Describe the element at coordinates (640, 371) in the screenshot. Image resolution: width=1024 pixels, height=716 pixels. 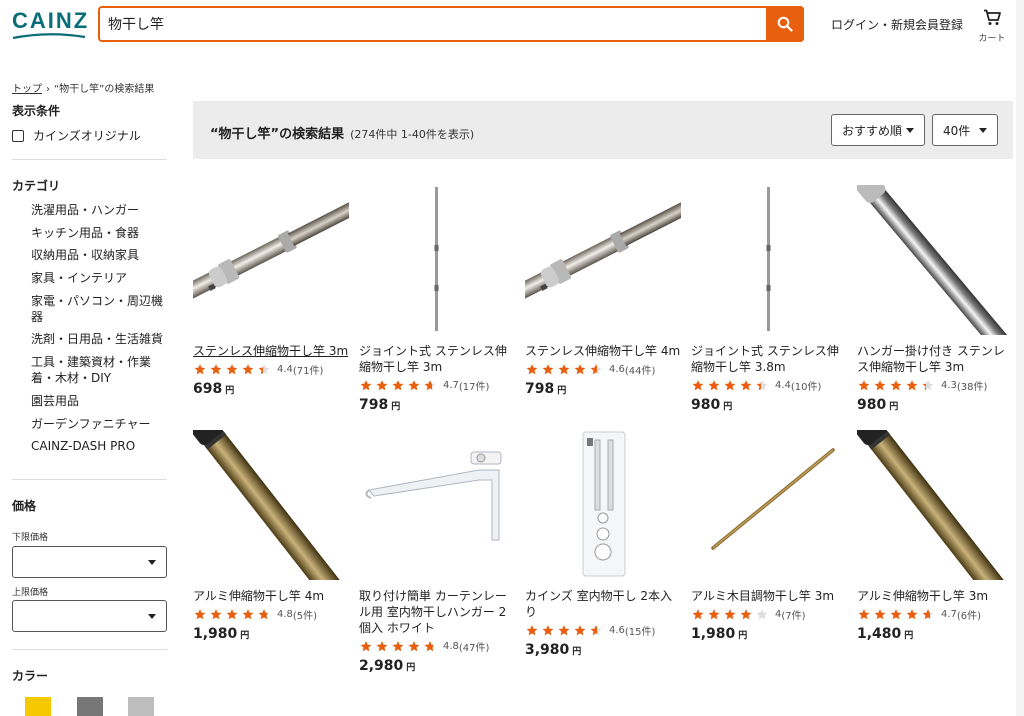
I see `review-count: (44件)` at that location.